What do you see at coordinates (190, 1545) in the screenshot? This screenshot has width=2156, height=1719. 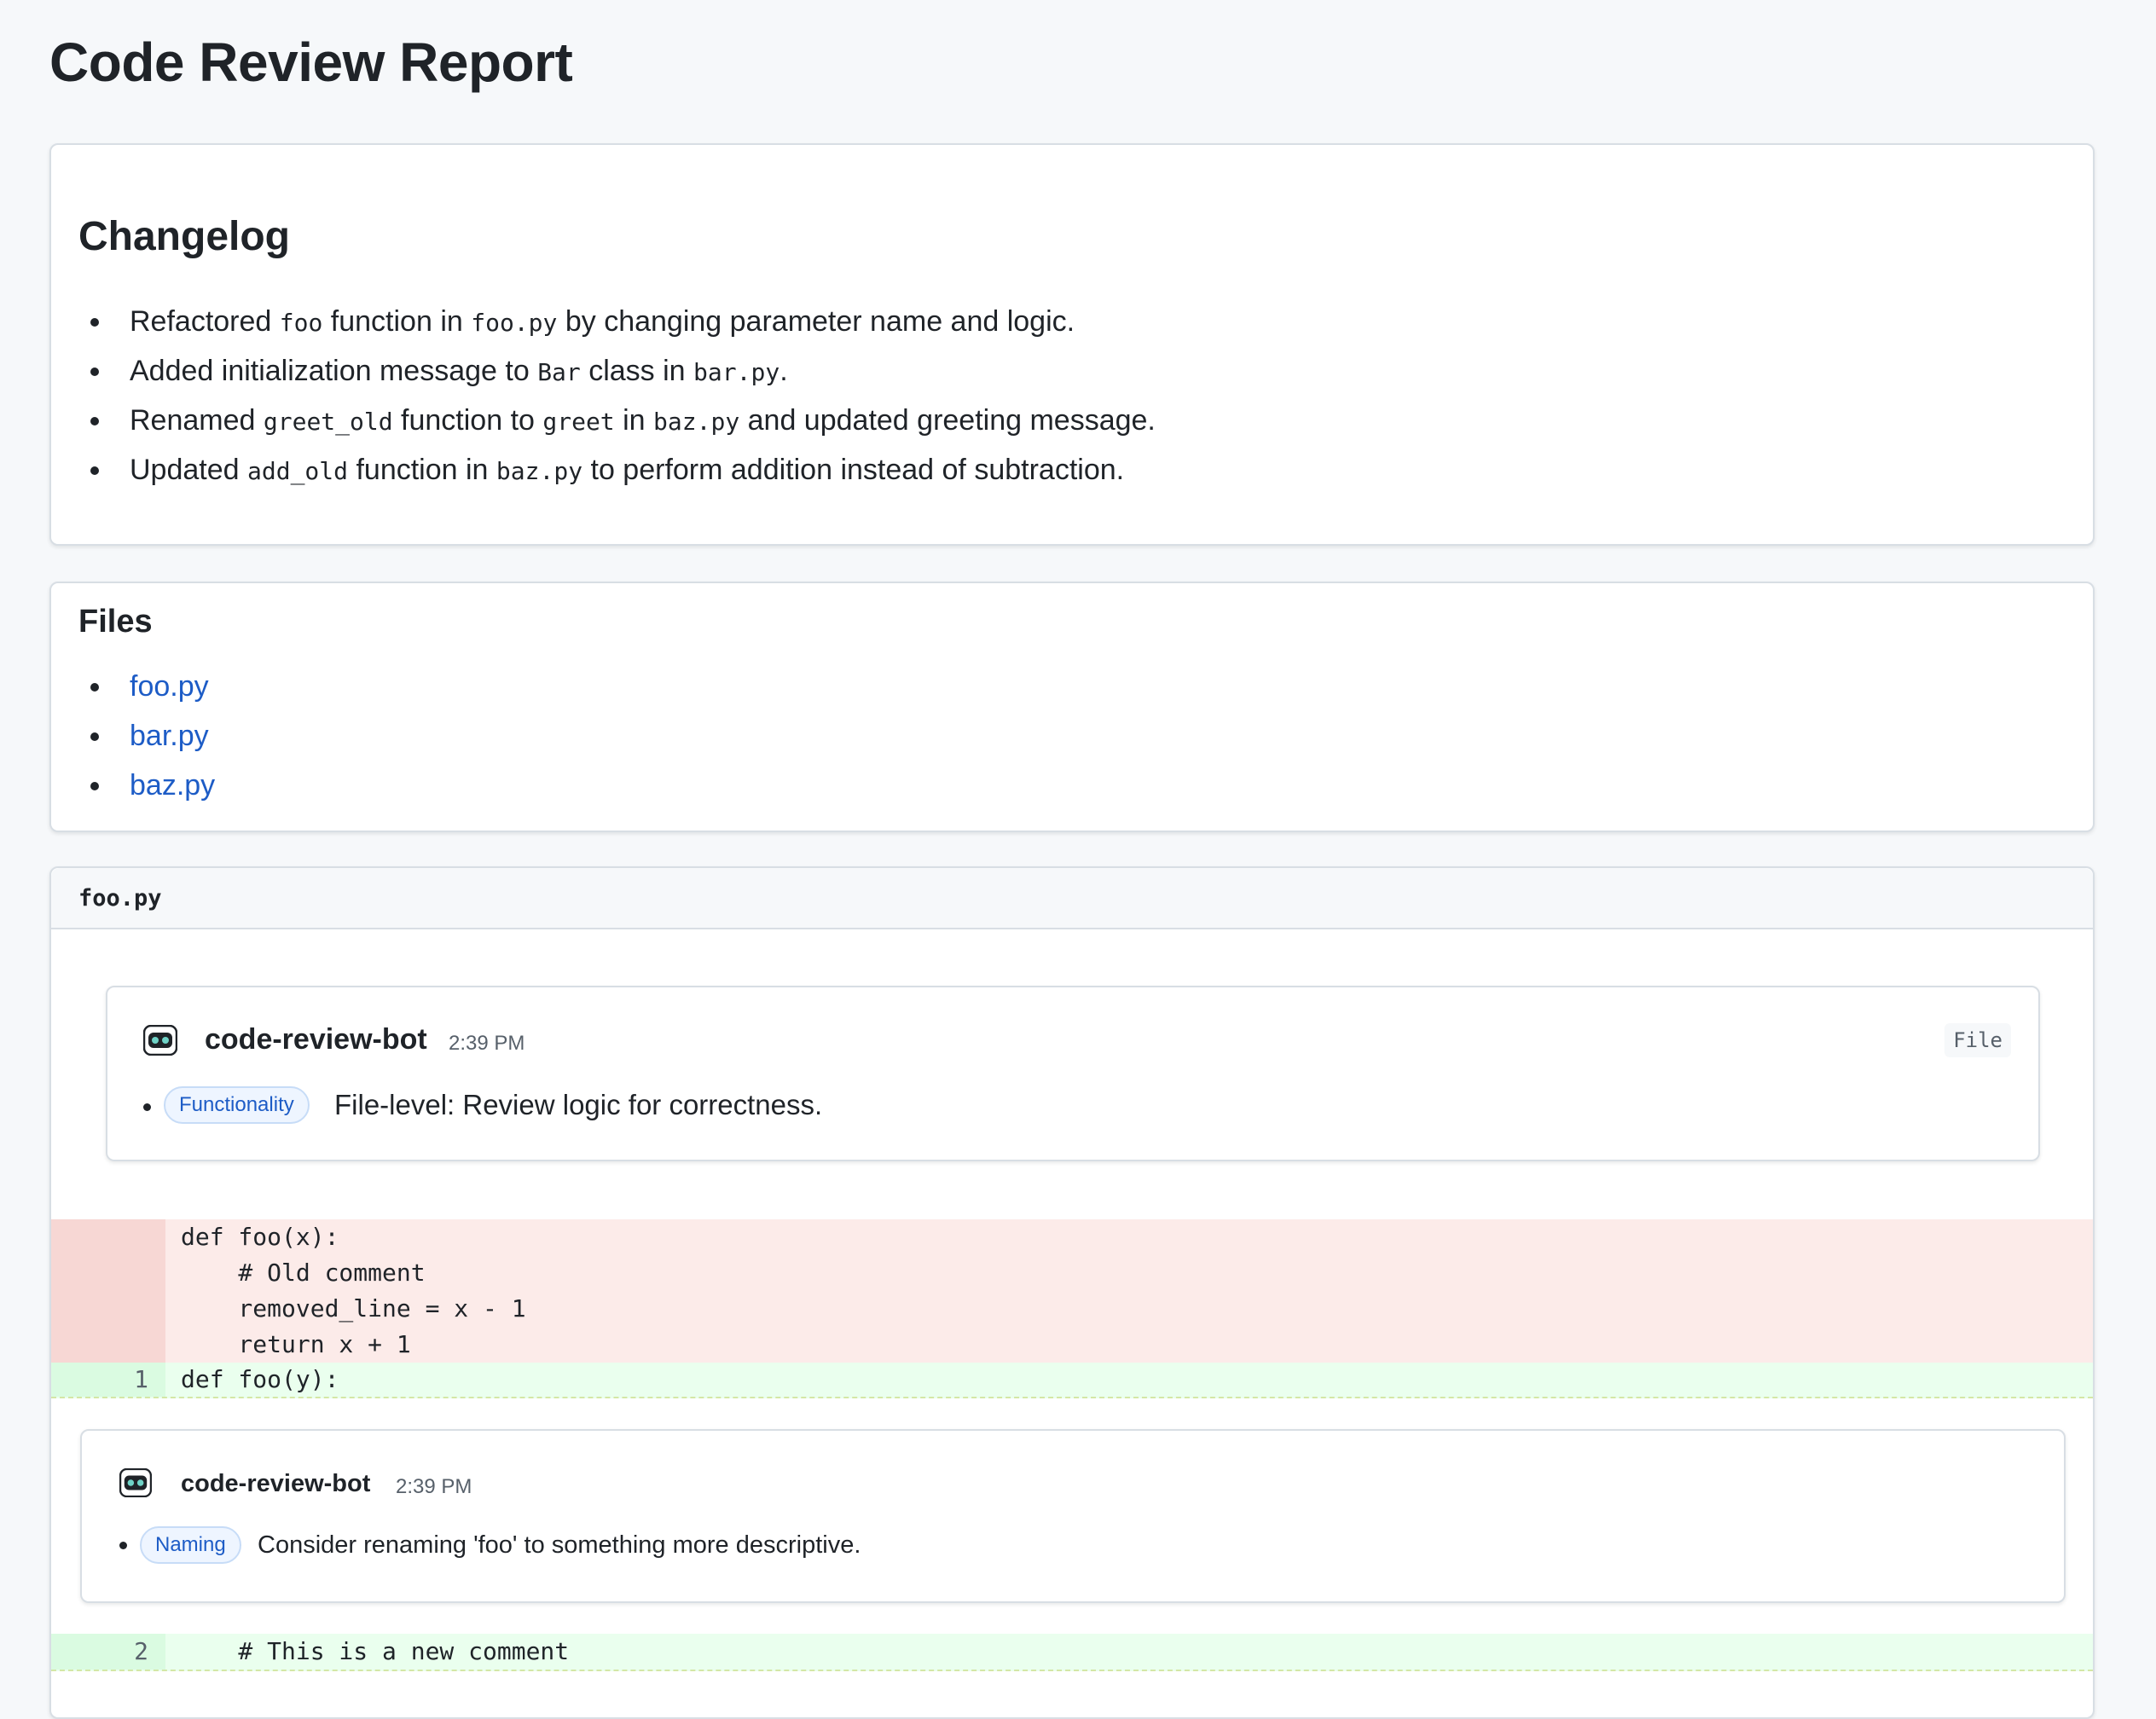 I see `category-tag: Naming` at bounding box center [190, 1545].